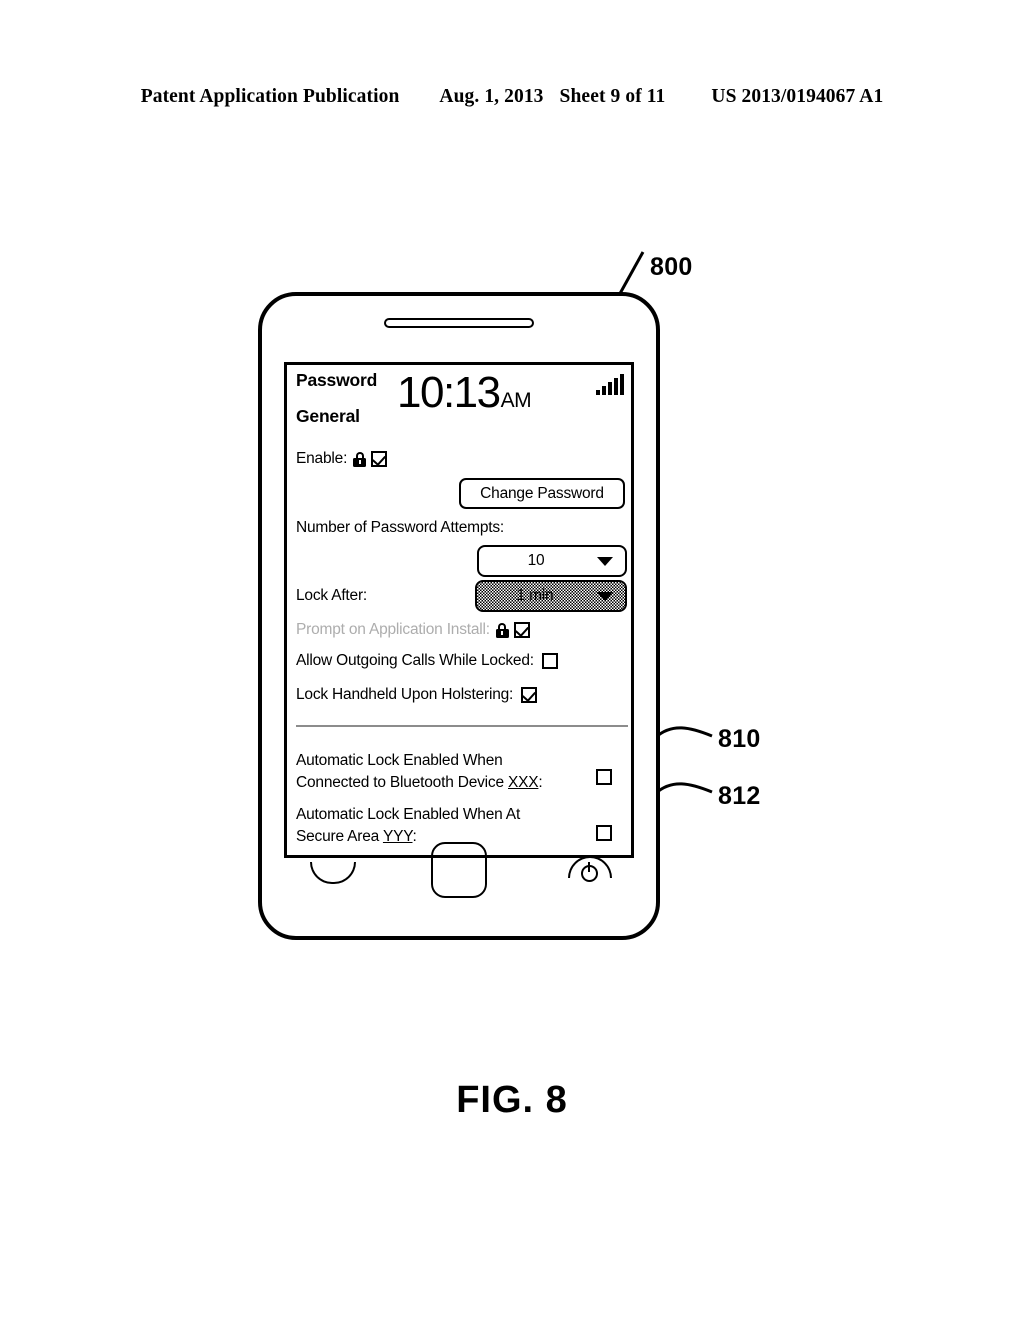 The image size is (1024, 1320). Describe the element at coordinates (408, 814) in the screenshot. I see `row-secure-area-auto-lock-line1: Automatic Lock Enabled When At` at that location.